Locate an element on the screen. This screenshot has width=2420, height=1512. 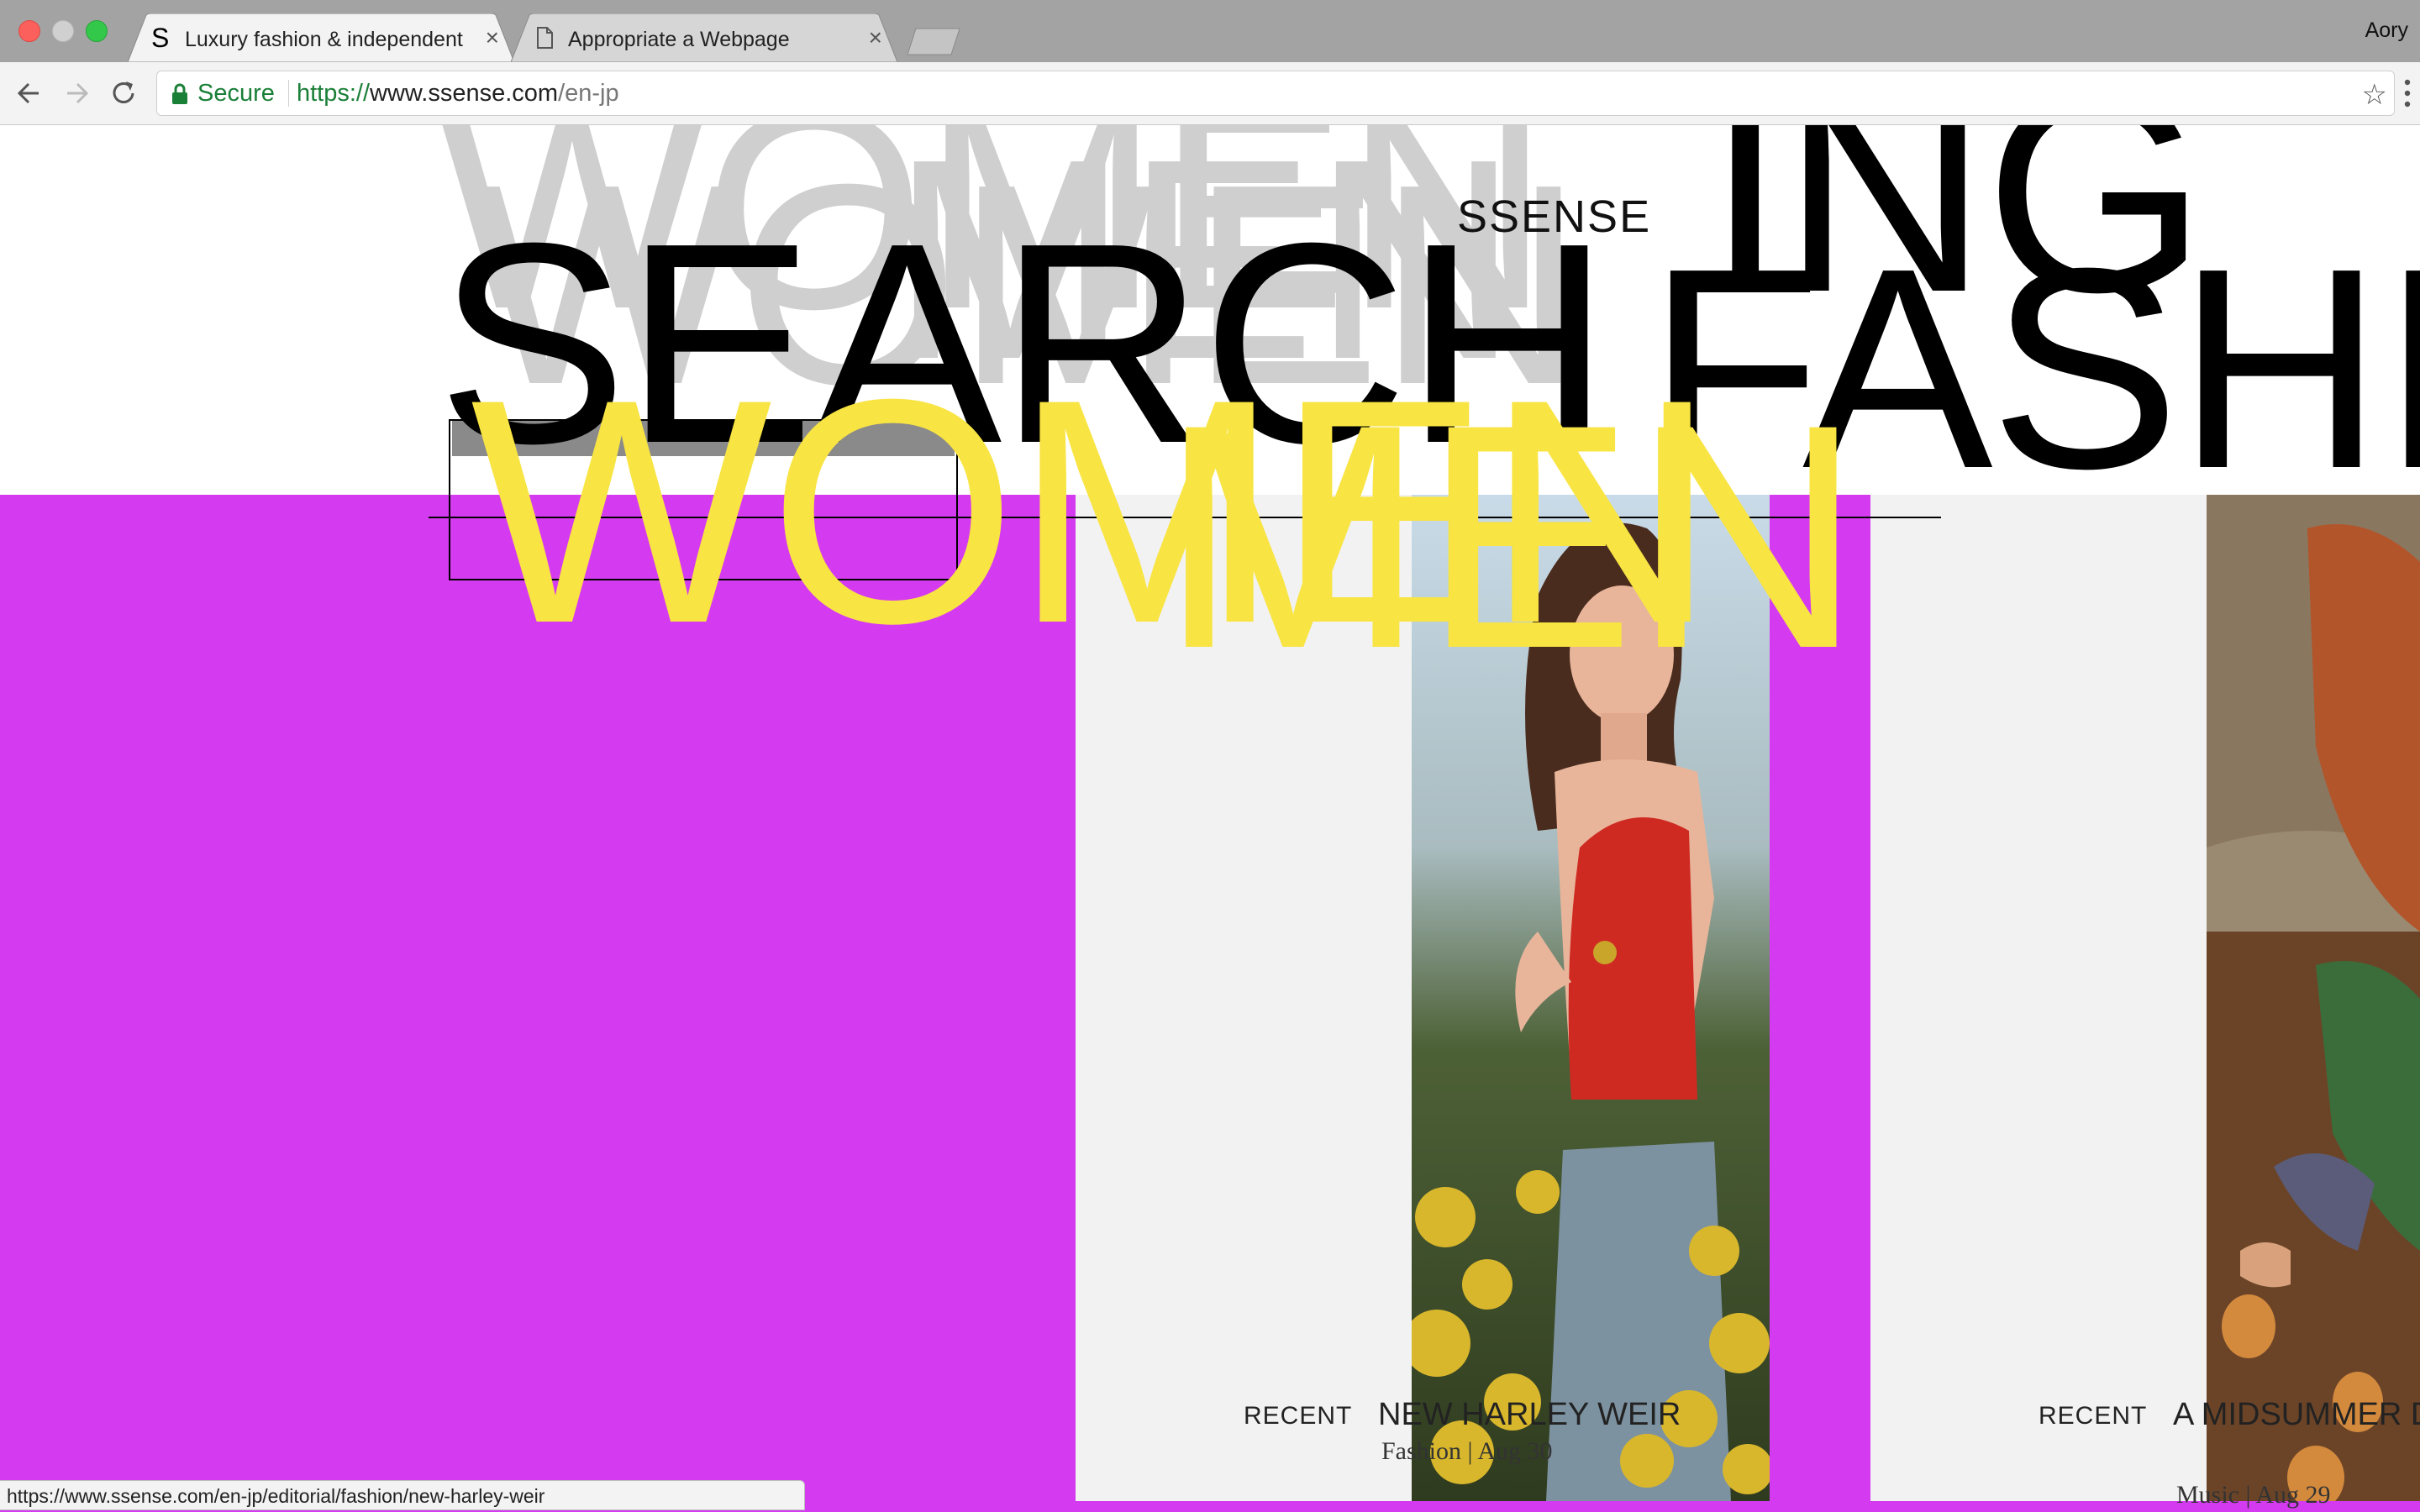
bookmark-star-icon: ☆ is located at coordinates (2374, 95).